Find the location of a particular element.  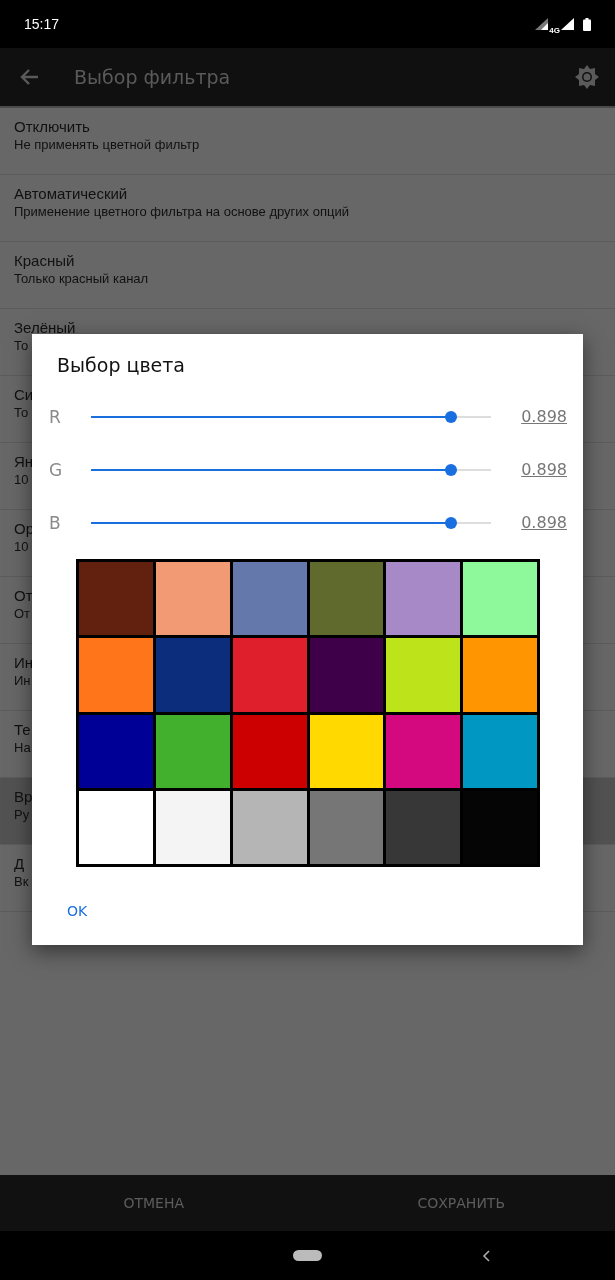

filter-description: Ин is located at coordinates (22, 680).